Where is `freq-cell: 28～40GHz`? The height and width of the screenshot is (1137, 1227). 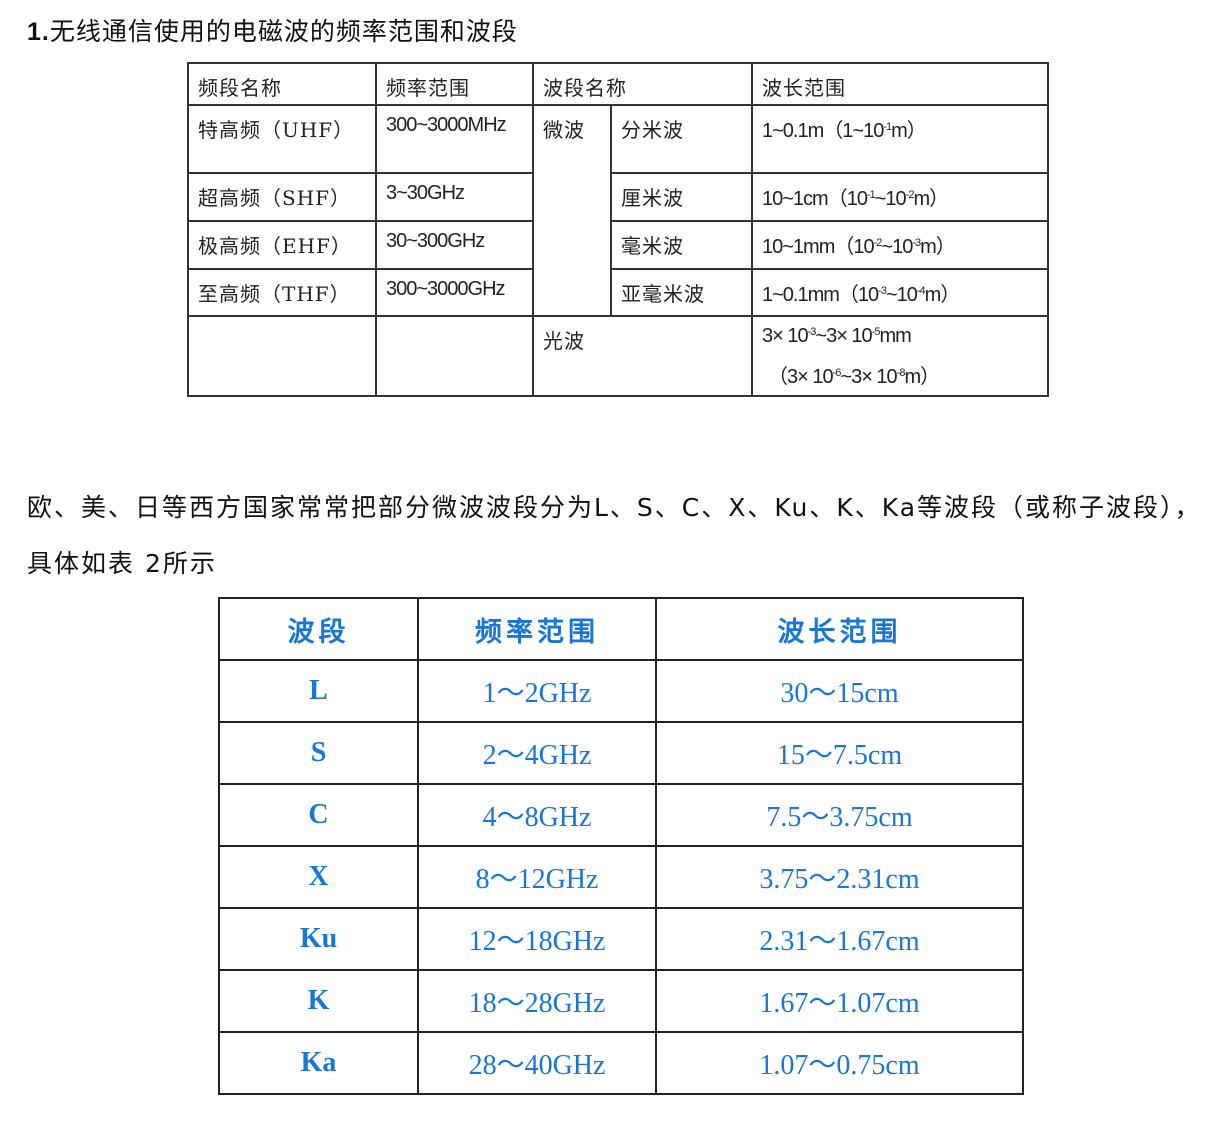
freq-cell: 28～40GHz is located at coordinates (537, 1063).